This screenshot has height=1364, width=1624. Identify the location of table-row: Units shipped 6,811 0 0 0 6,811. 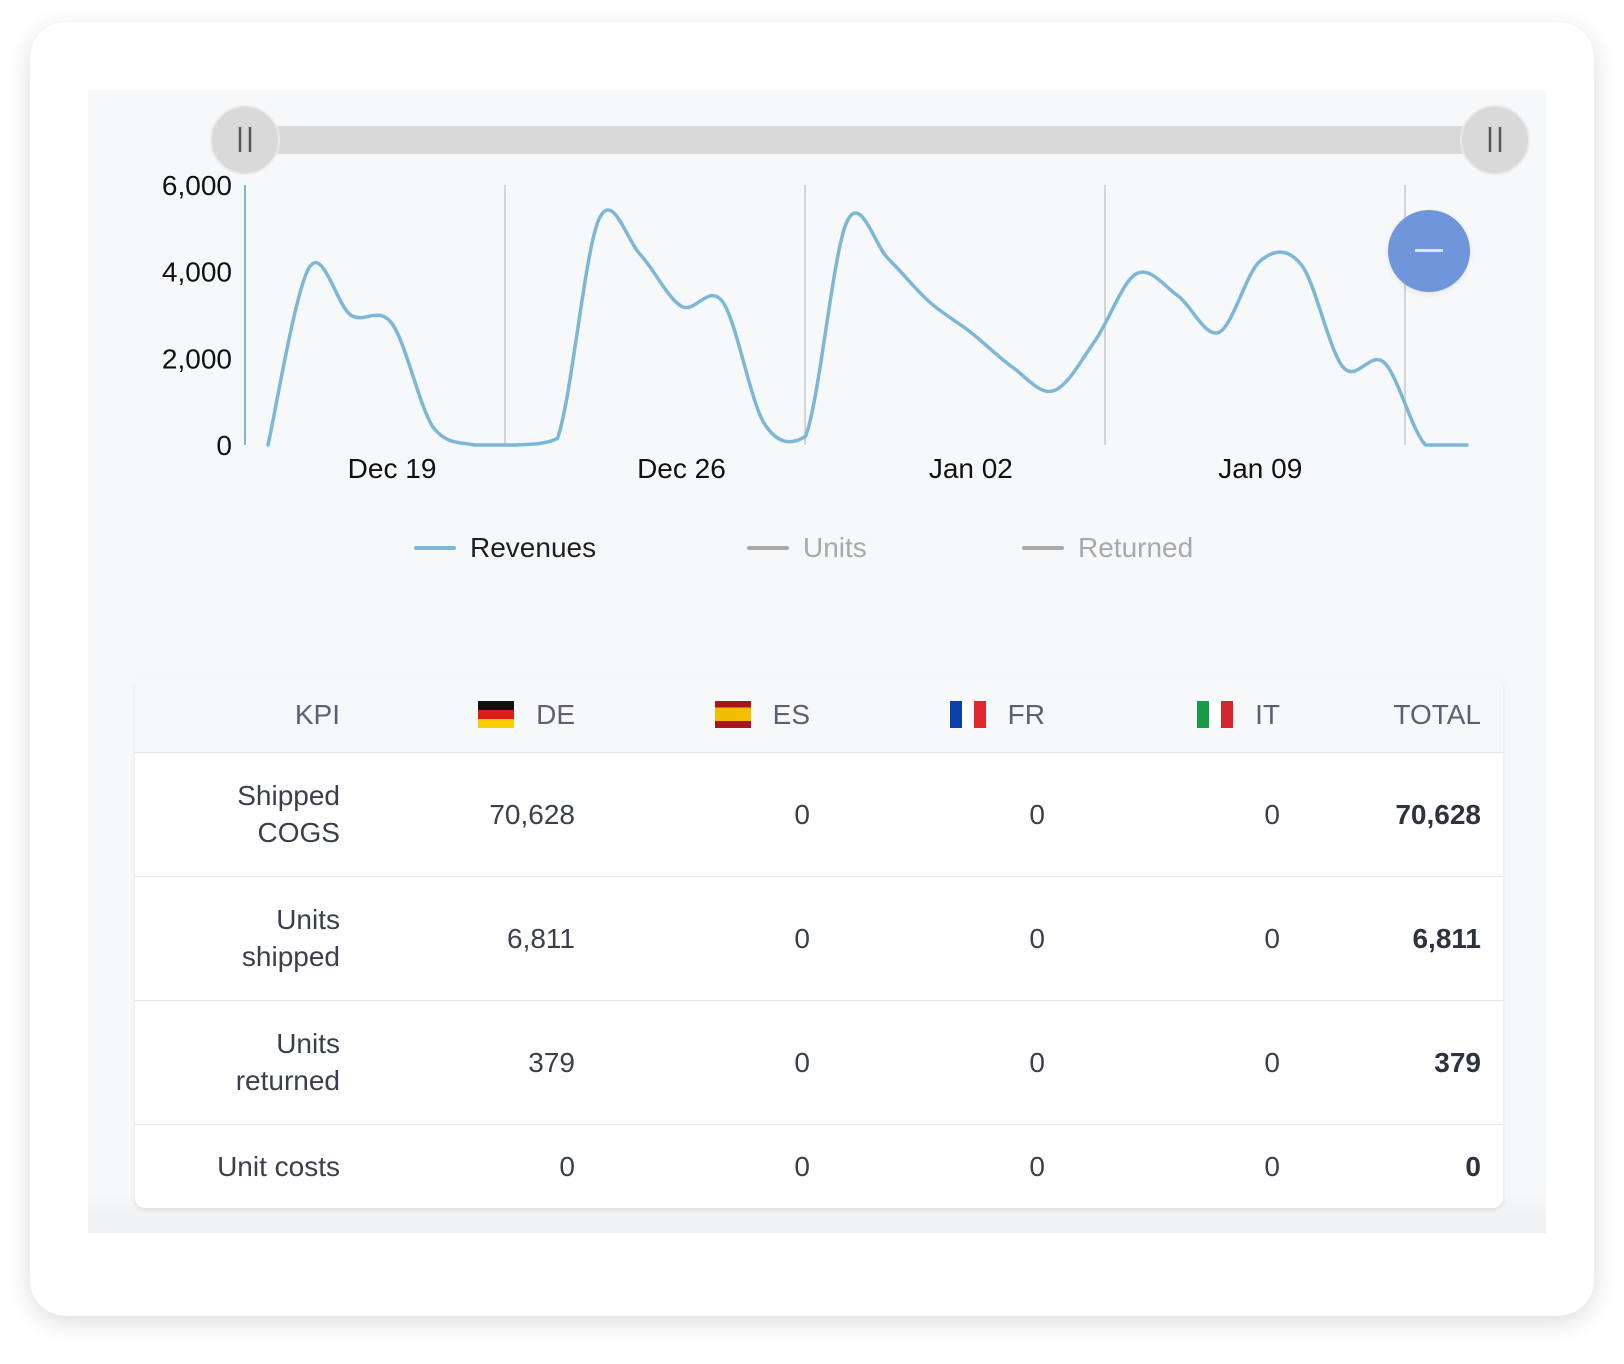
(819, 938).